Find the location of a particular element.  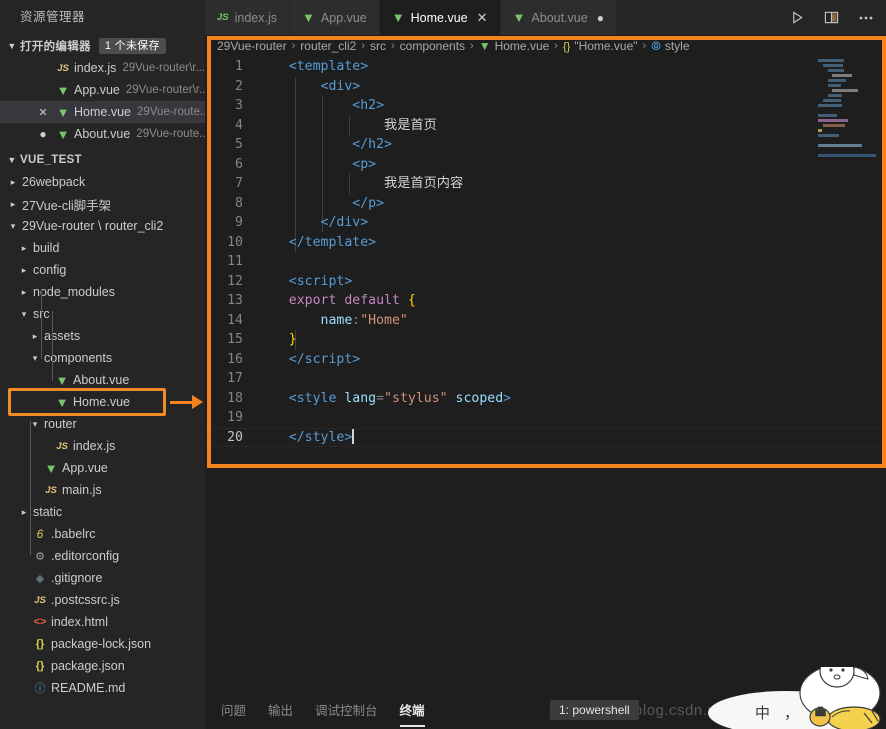

code-line: 10 </template> is located at coordinates (545, 243).